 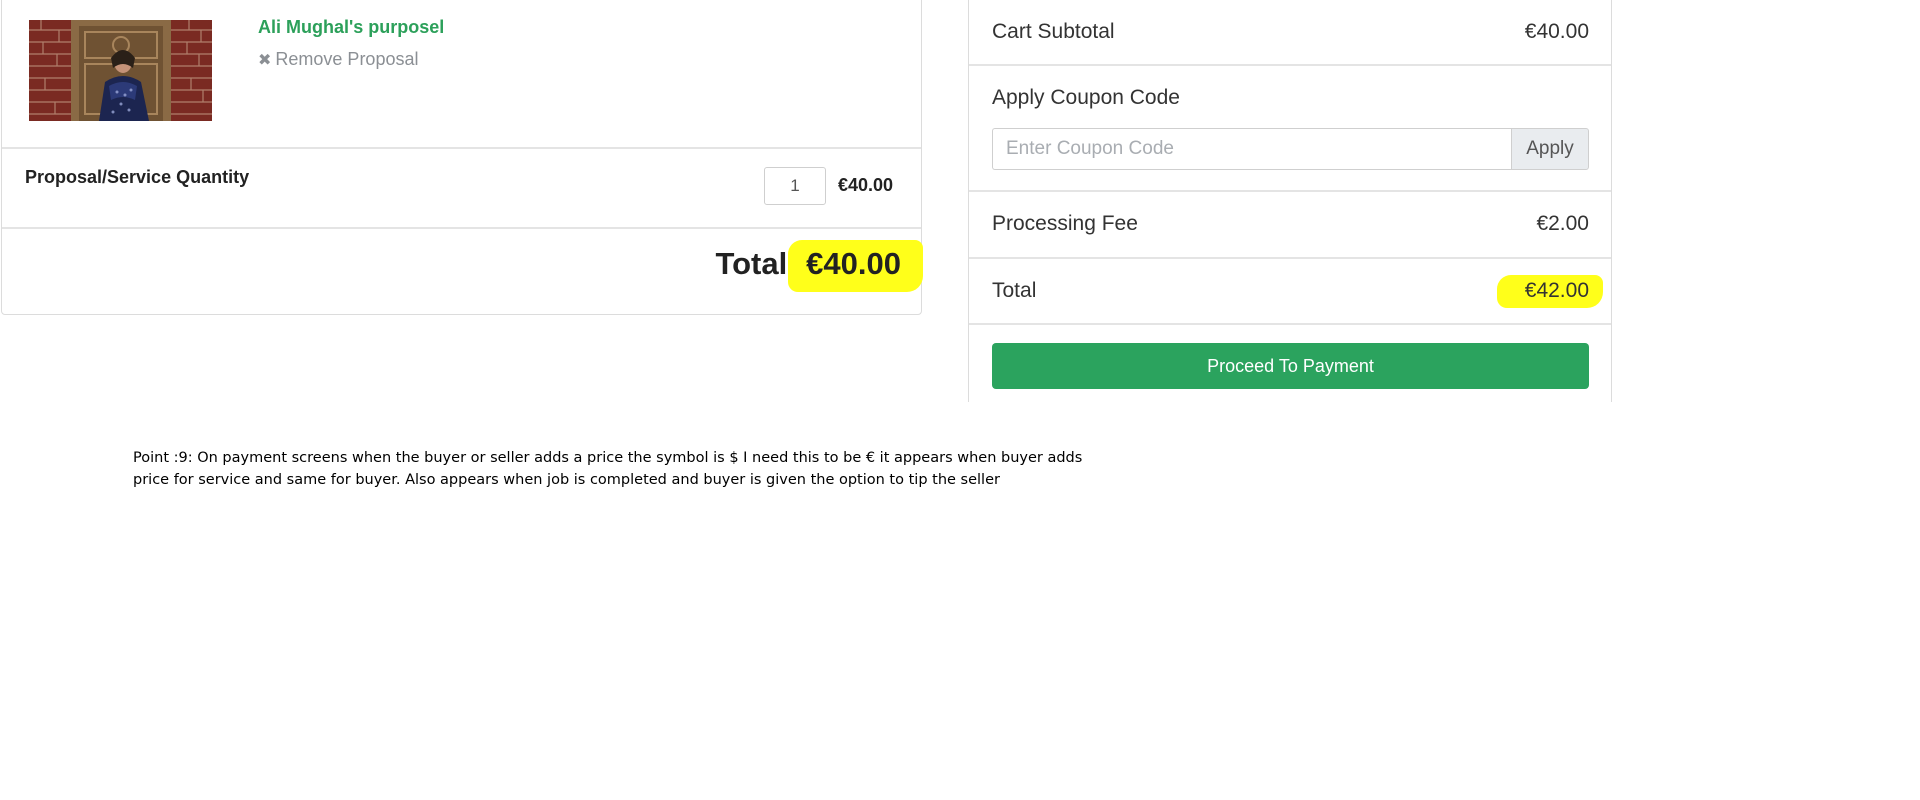 I want to click on coupon-heading: Apply Coupon Code, so click(x=1086, y=97).